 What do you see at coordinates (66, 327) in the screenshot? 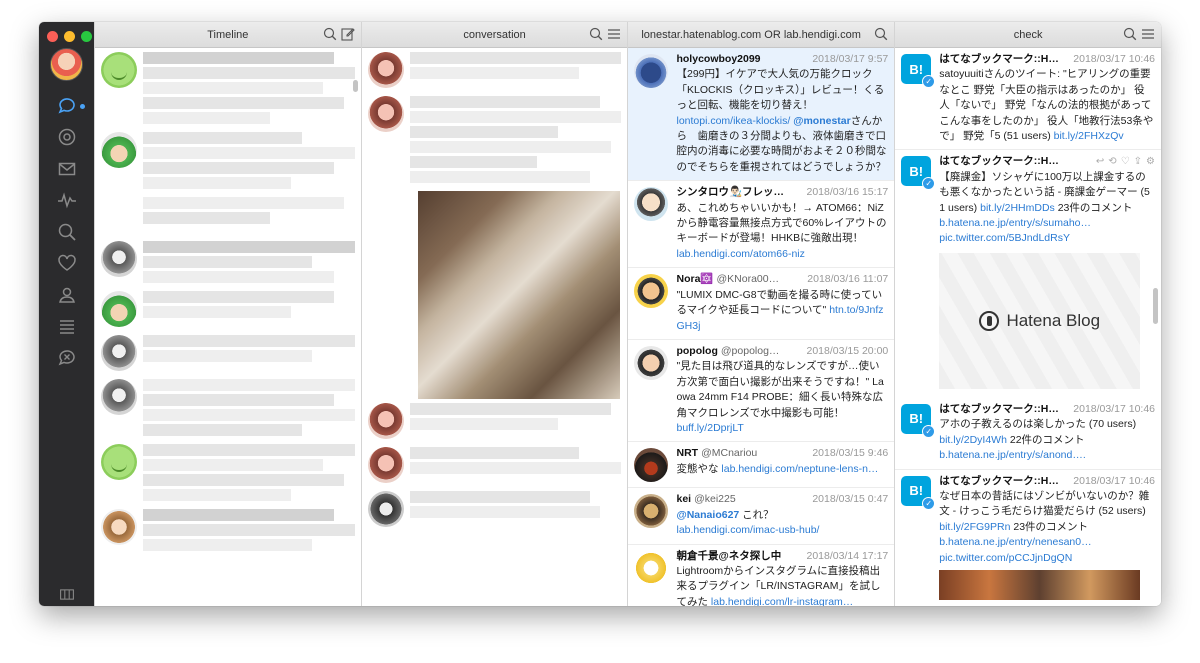
I see `sidebar-item-lists` at bounding box center [66, 327].